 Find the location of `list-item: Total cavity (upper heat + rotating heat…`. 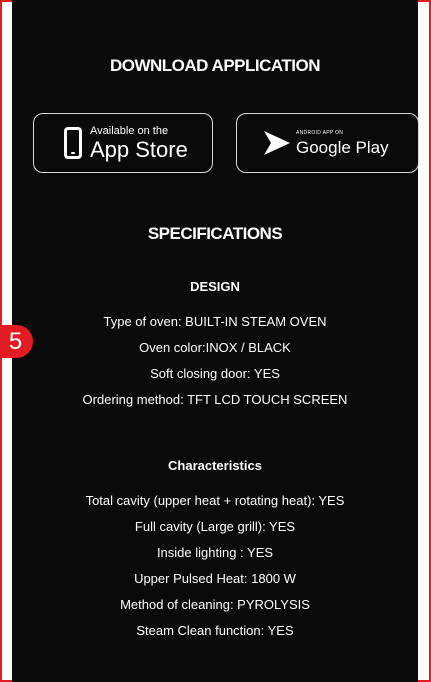

list-item: Total cavity (upper heat + rotating heat… is located at coordinates (215, 500).